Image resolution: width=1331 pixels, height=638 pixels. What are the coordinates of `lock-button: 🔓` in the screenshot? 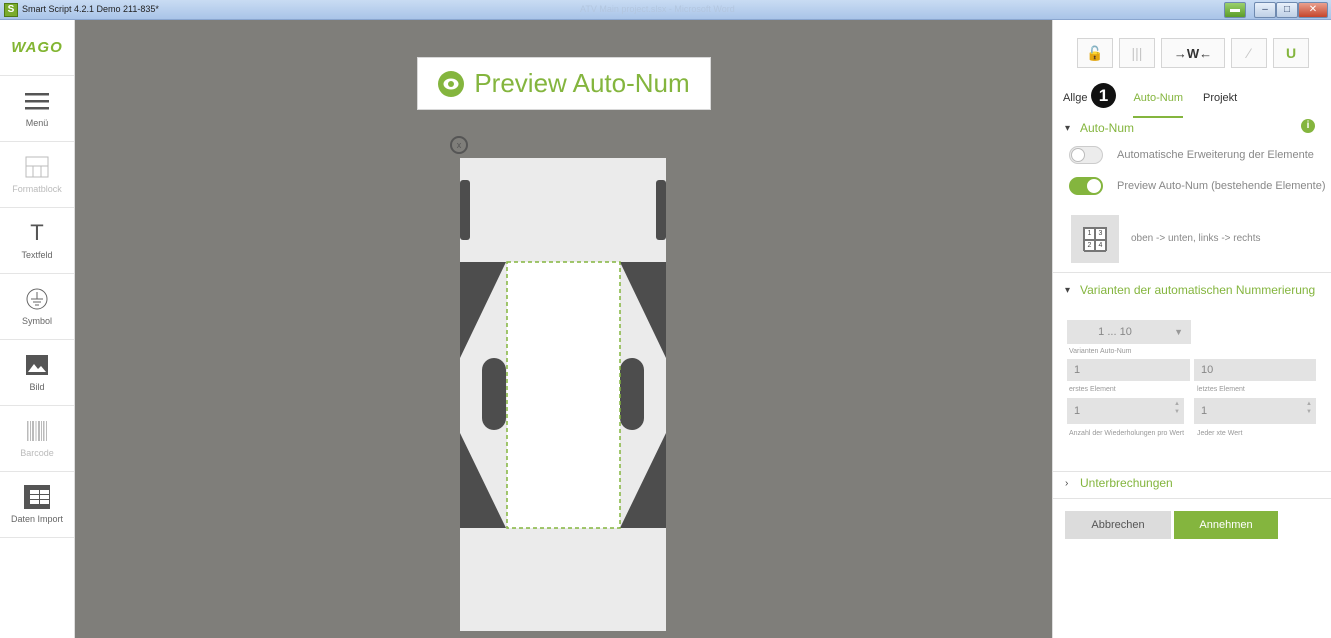 It's located at (1095, 53).